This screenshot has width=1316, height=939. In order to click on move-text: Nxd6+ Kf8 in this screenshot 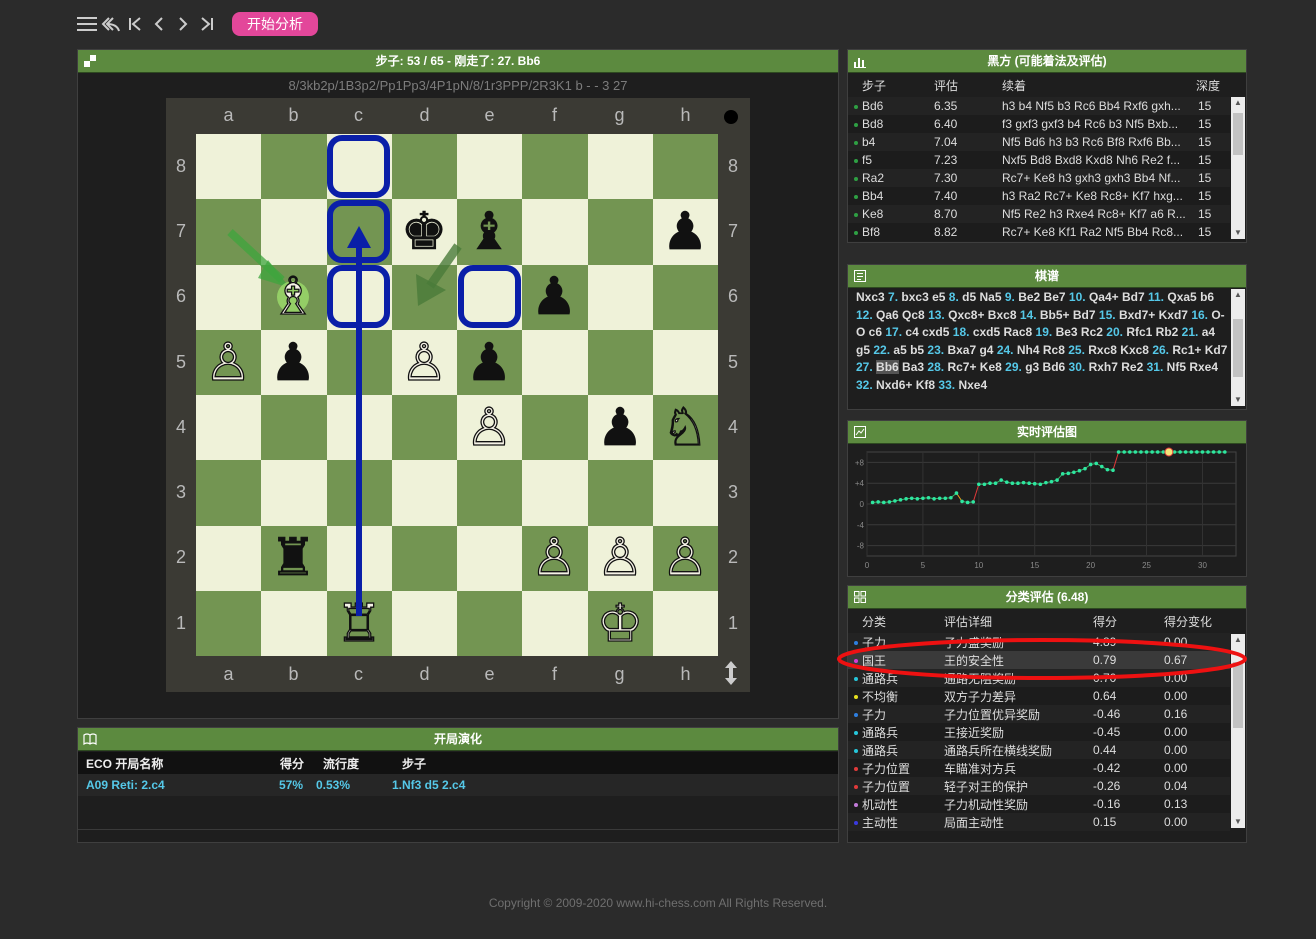, I will do `click(905, 385)`.